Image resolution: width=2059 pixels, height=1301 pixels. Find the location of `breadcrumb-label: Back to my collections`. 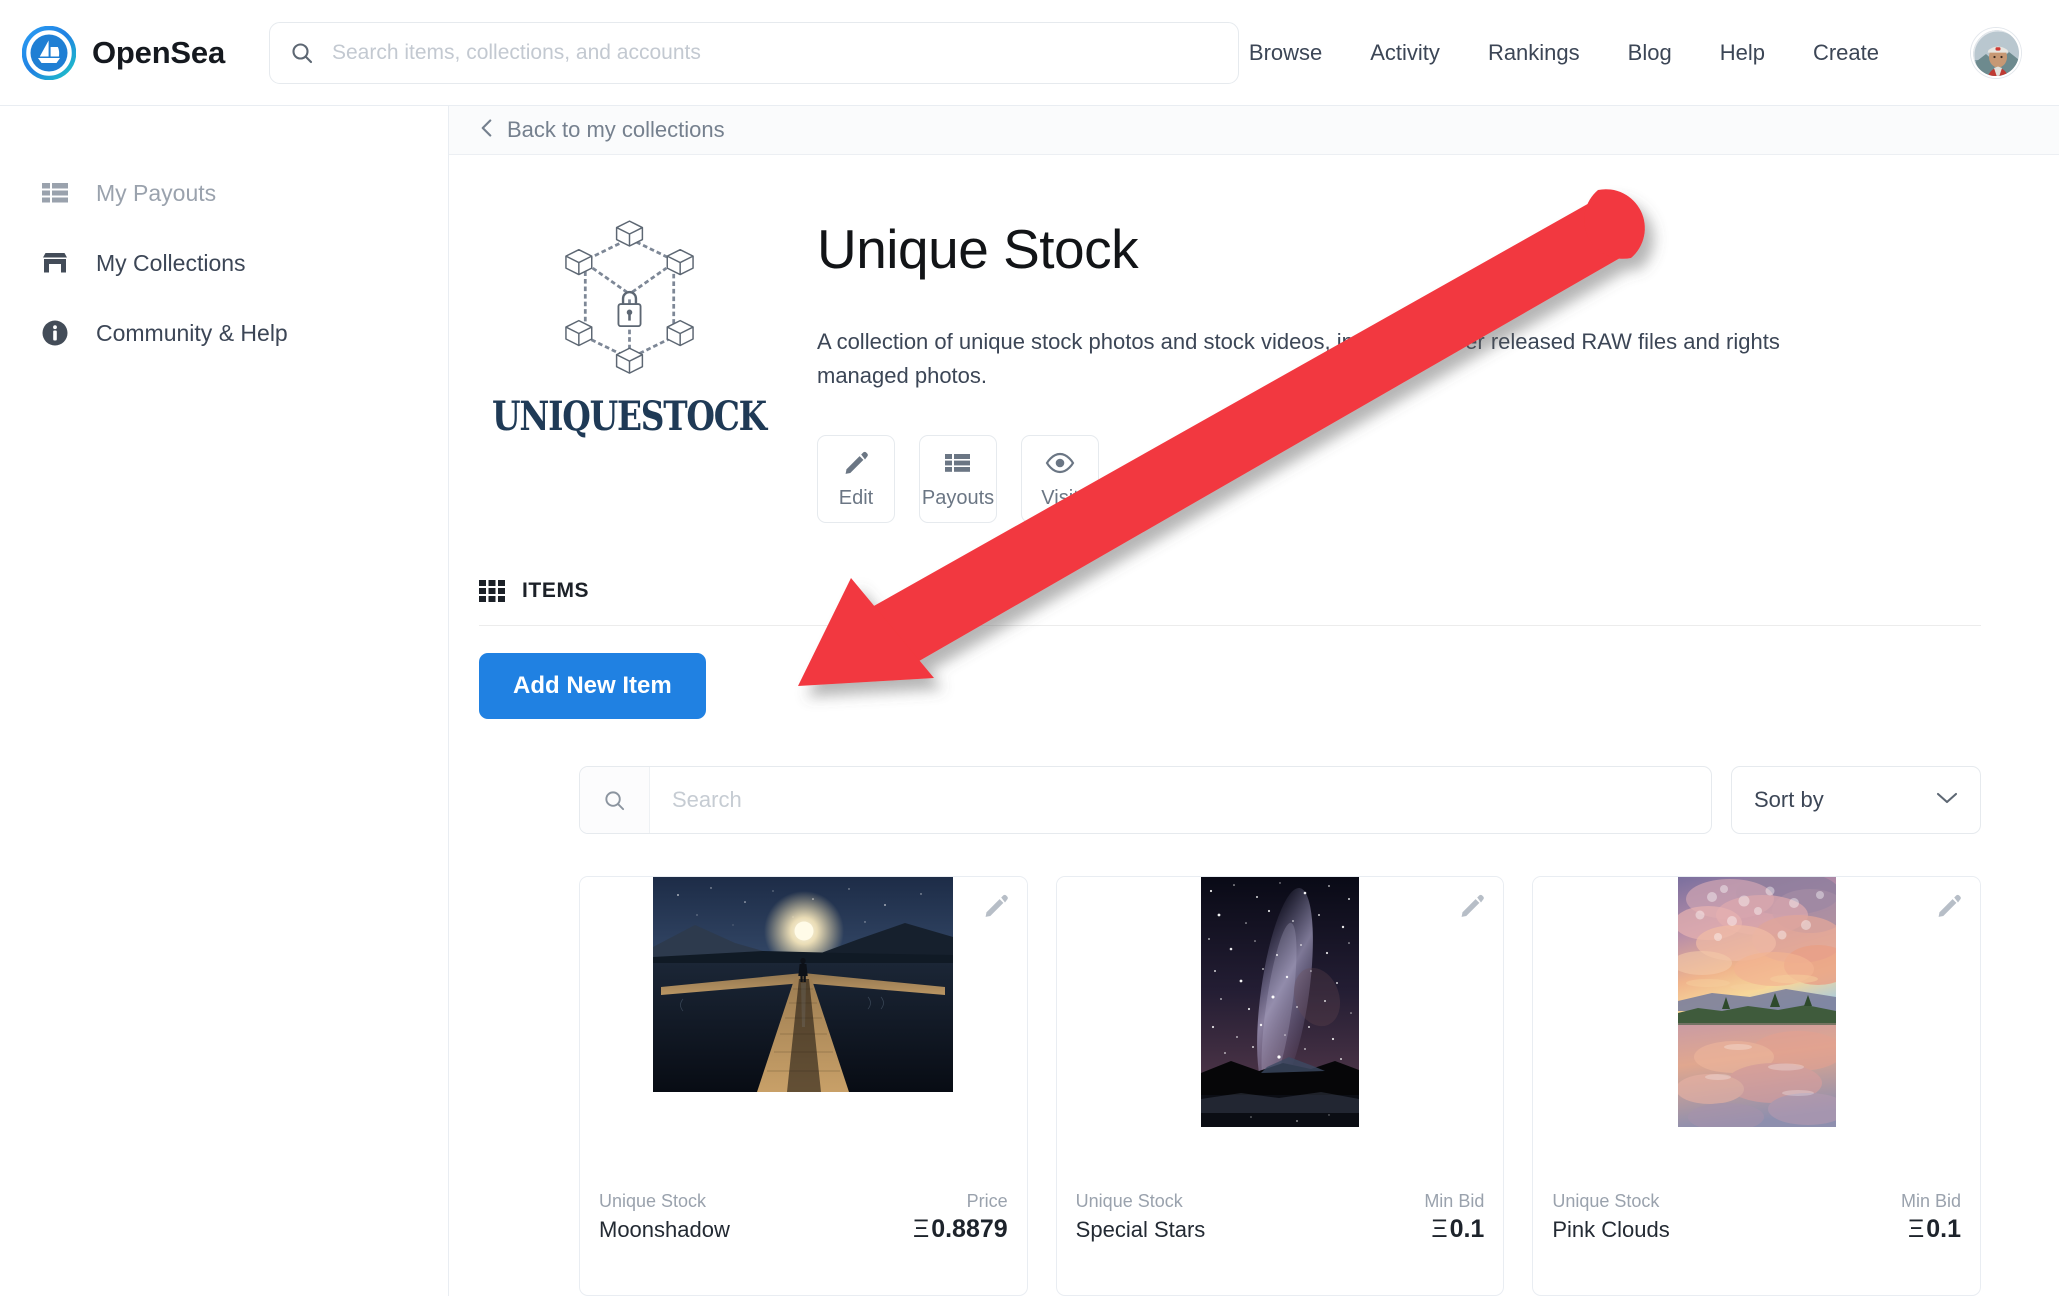

breadcrumb-label: Back to my collections is located at coordinates (616, 130).